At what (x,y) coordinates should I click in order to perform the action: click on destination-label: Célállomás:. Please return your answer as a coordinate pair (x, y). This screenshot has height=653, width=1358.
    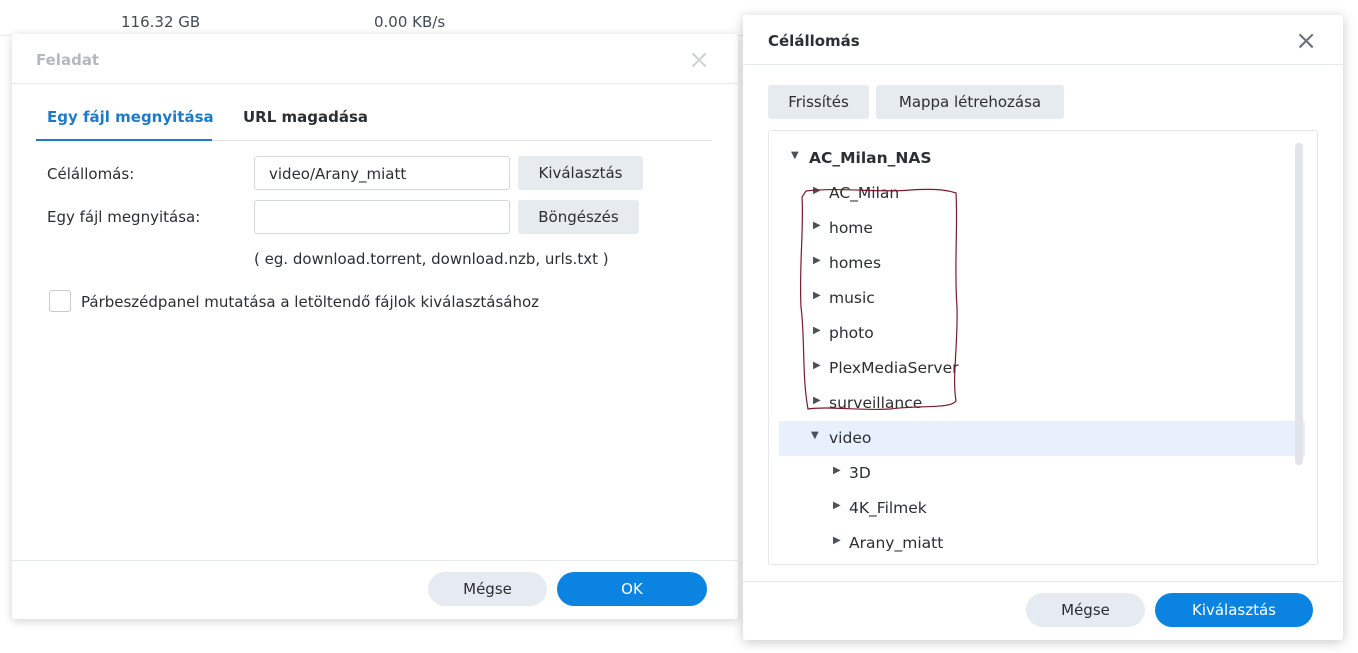
    Looking at the image, I should click on (91, 174).